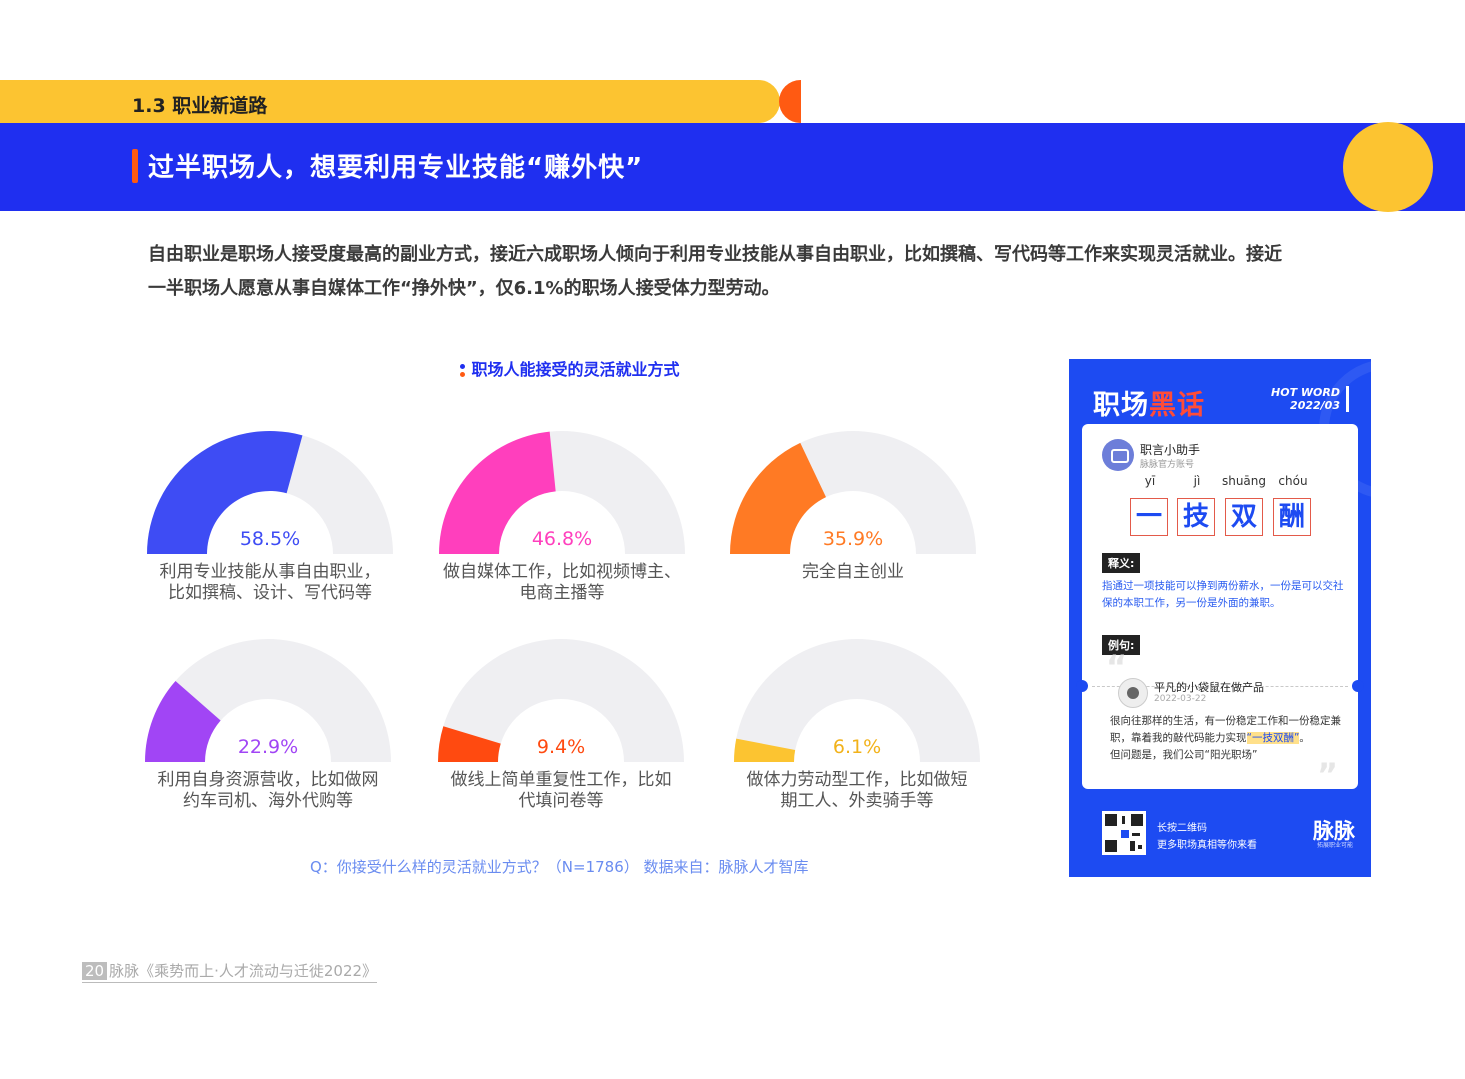 Image resolution: width=1465 pixels, height=1079 pixels. I want to click on gauge-category-label: 做自媒体工作，比如视频博主、 电商主播等, so click(562, 583).